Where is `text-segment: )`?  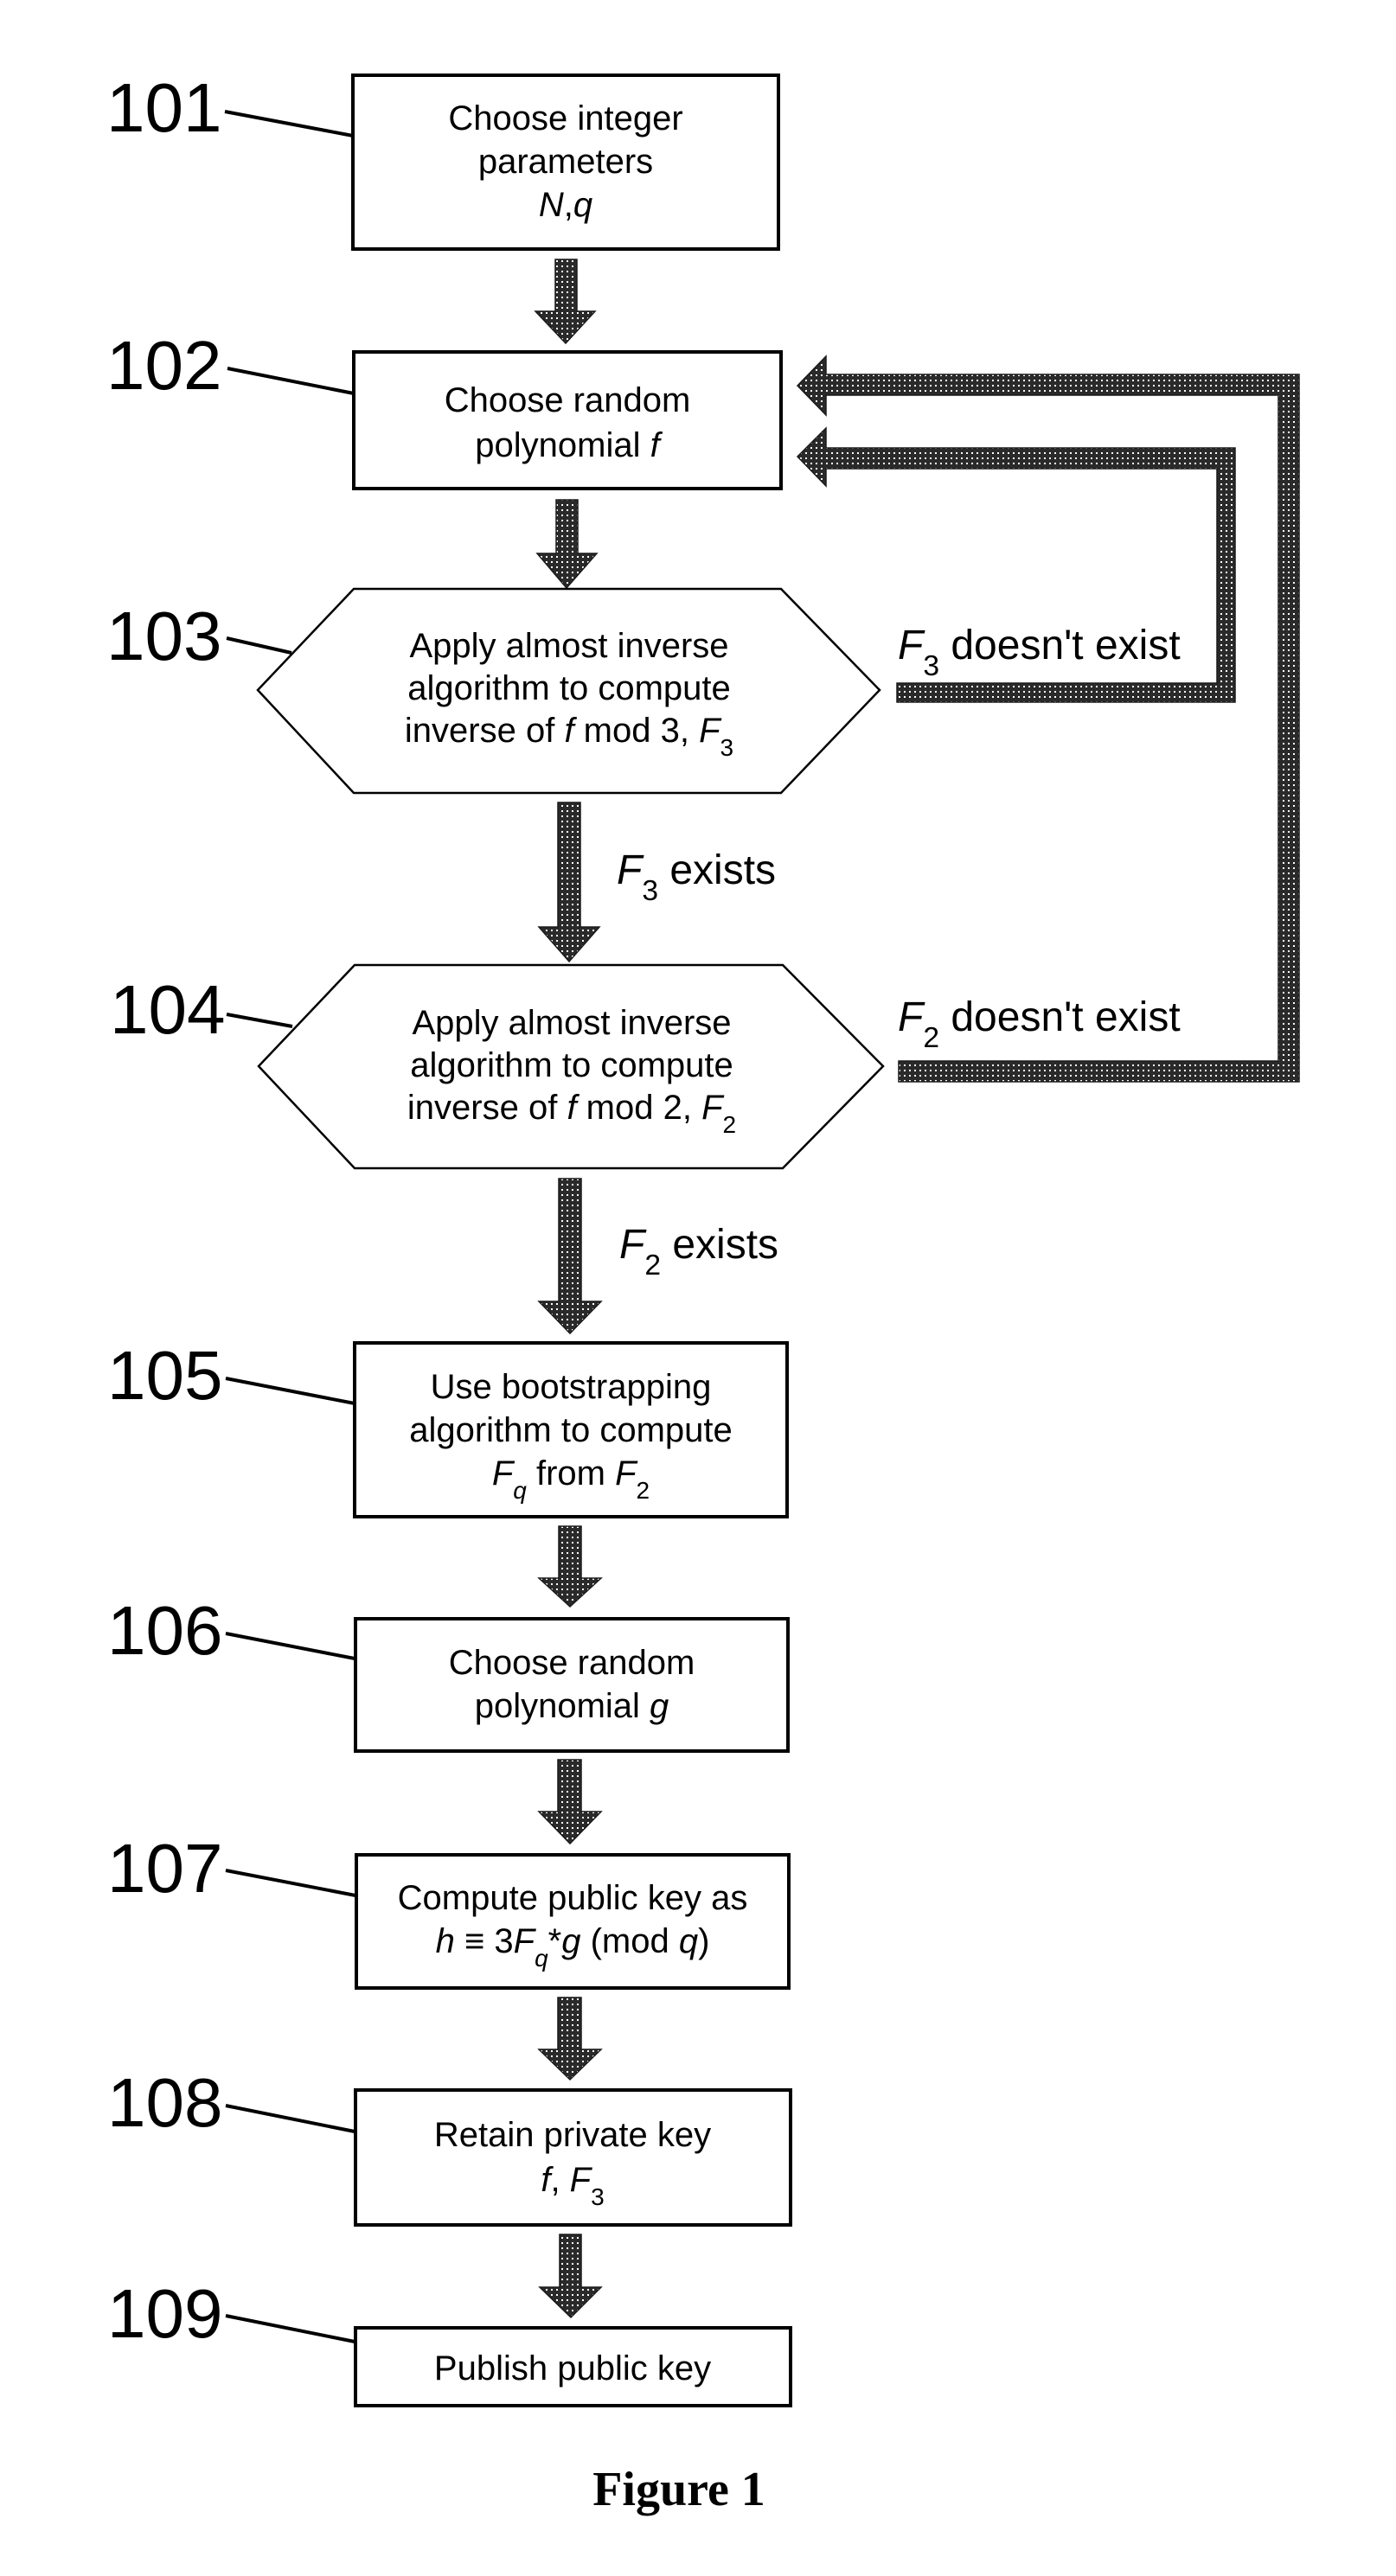 text-segment: ) is located at coordinates (703, 1941).